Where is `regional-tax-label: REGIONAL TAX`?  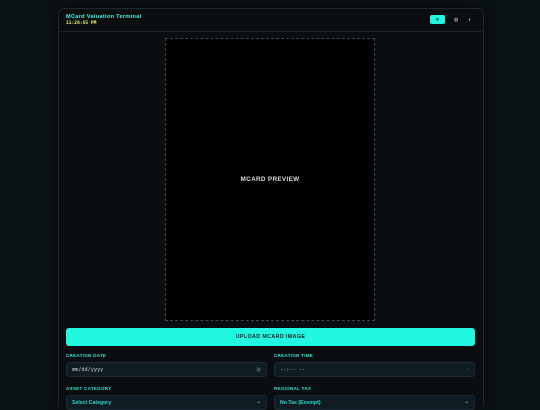
regional-tax-label: REGIONAL TAX is located at coordinates (293, 388).